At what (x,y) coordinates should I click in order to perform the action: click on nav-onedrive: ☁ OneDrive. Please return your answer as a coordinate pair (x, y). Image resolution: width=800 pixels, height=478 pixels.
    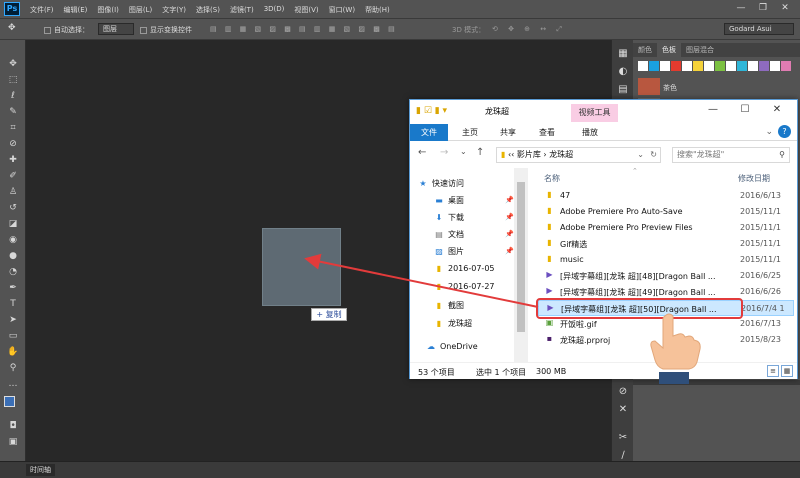
    Looking at the image, I should click on (452, 346).